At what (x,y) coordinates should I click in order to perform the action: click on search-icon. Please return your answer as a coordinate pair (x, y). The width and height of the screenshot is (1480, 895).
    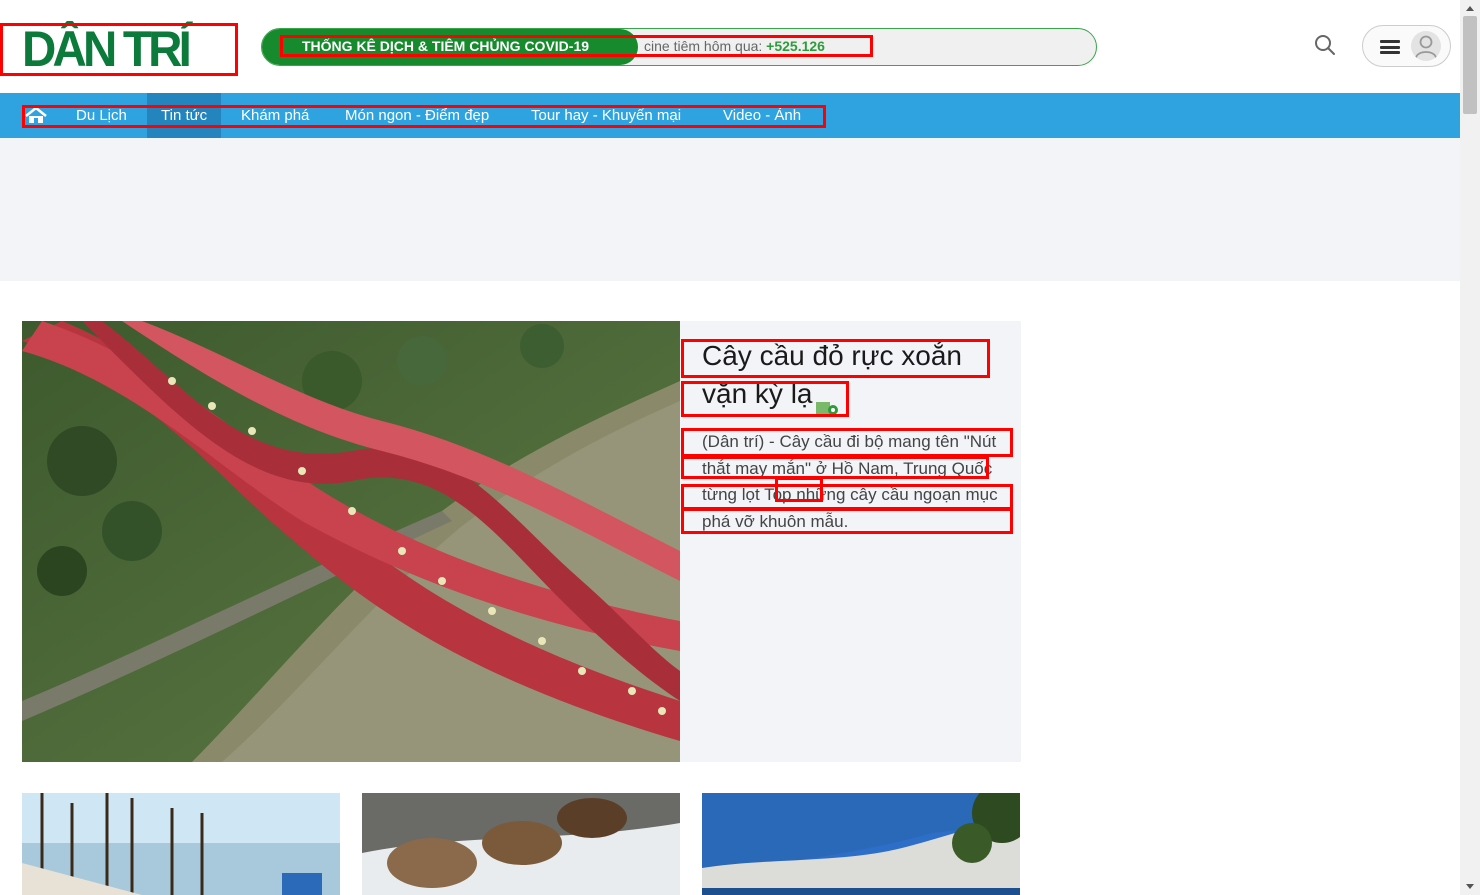
    Looking at the image, I should click on (1325, 45).